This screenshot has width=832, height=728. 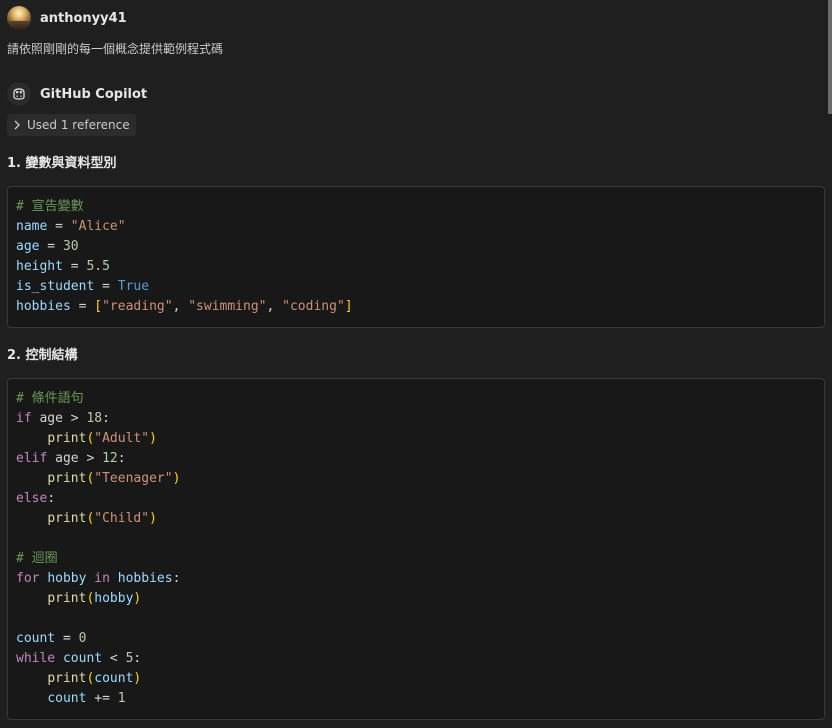 I want to click on code-token: 0, so click(x=82, y=638).